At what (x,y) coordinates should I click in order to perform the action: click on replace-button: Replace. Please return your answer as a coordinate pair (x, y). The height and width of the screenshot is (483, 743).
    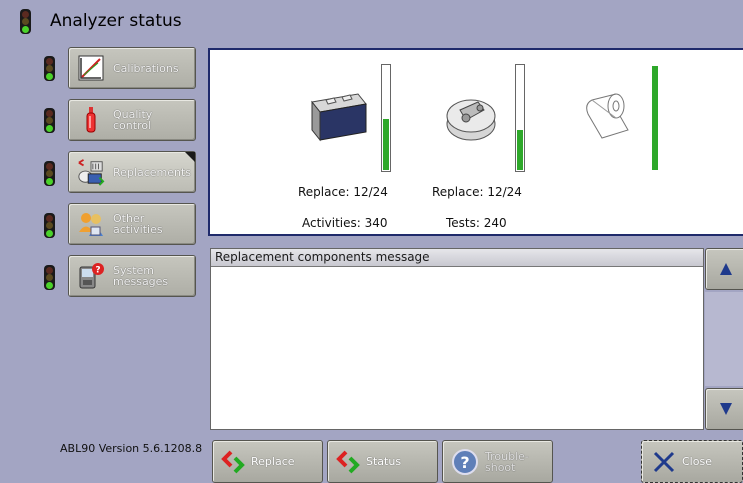
    Looking at the image, I should click on (267, 461).